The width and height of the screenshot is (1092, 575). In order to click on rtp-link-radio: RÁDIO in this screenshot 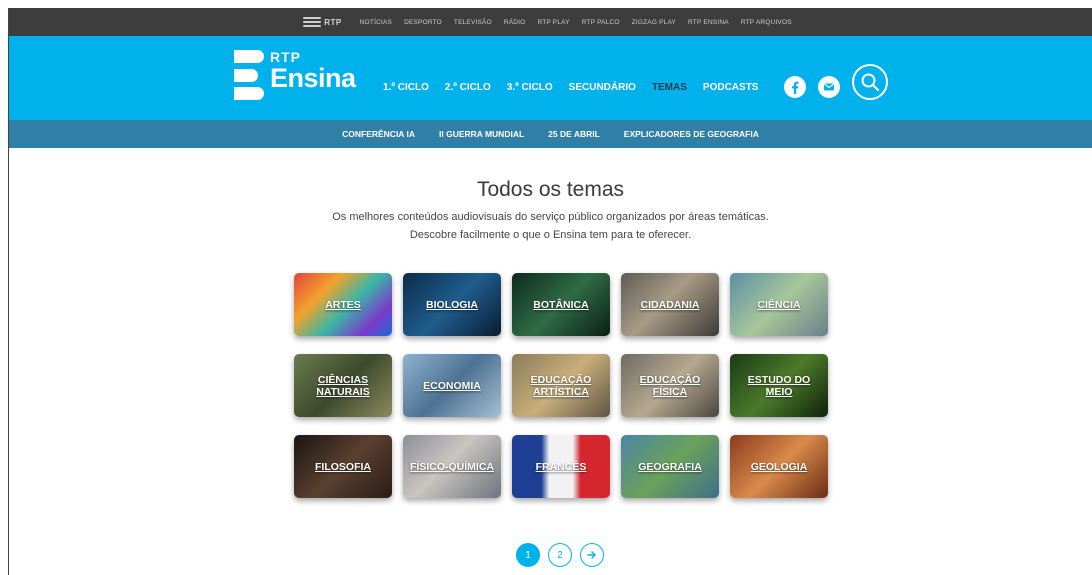, I will do `click(515, 22)`.